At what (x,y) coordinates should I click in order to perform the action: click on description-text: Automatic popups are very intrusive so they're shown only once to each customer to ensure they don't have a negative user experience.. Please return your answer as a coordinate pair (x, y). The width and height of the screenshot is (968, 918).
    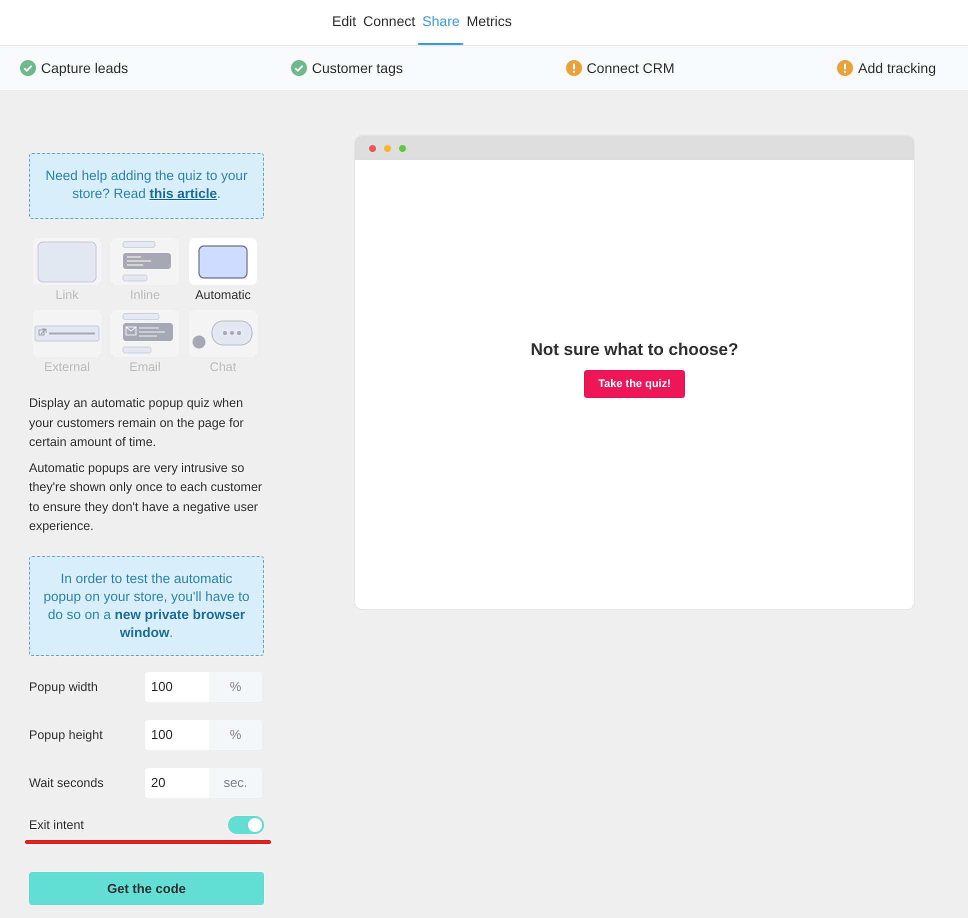
    Looking at the image, I should click on (146, 497).